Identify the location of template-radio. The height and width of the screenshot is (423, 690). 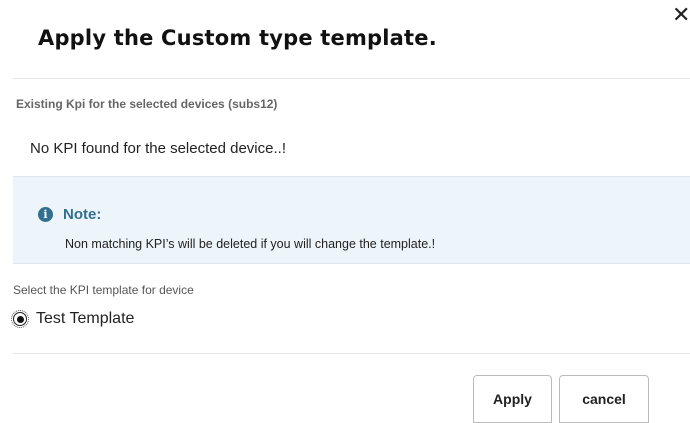
(20, 319).